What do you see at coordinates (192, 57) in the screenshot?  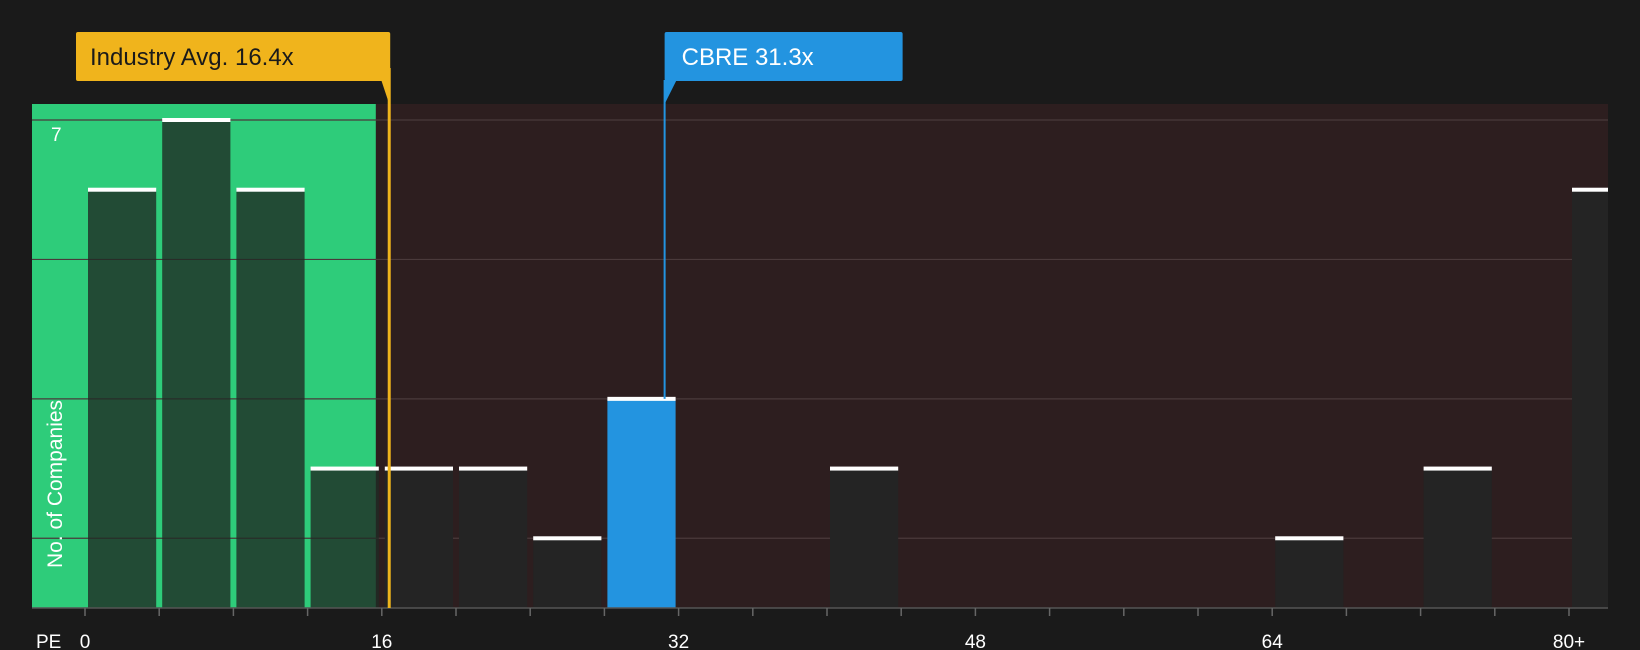 I see `industry-avg-label: Industry Avg. 16.4x` at bounding box center [192, 57].